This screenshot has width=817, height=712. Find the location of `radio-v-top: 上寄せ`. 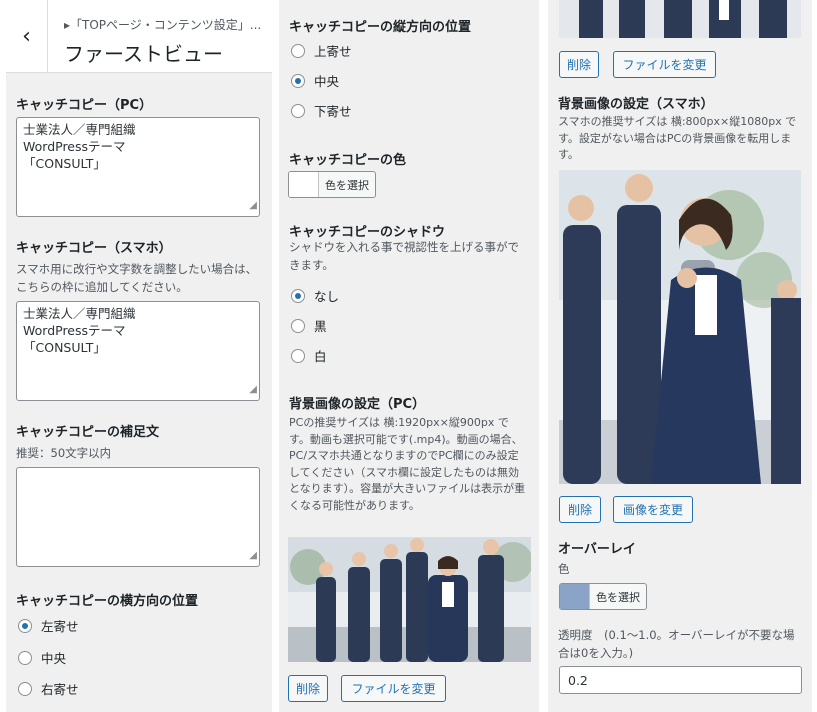

radio-v-top: 上寄せ is located at coordinates (321, 50).